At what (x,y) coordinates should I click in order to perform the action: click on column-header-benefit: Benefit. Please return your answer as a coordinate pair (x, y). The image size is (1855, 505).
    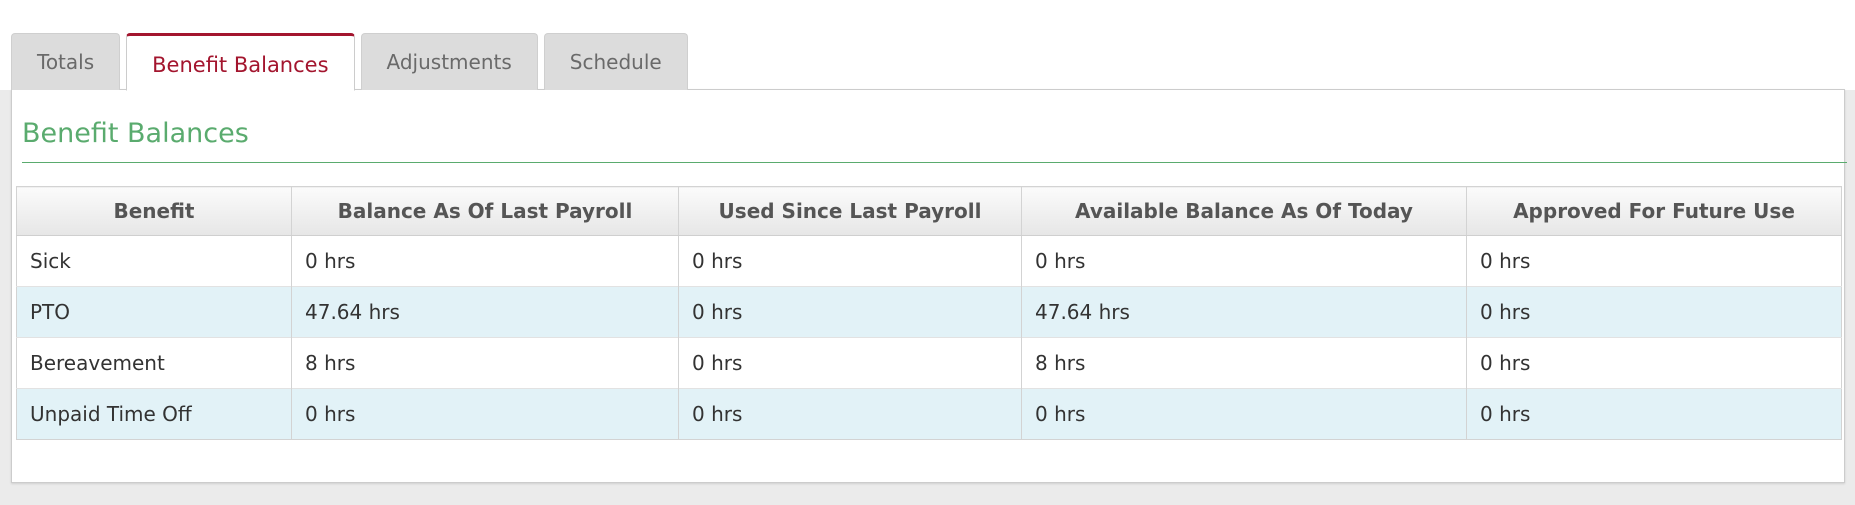
    Looking at the image, I should click on (154, 211).